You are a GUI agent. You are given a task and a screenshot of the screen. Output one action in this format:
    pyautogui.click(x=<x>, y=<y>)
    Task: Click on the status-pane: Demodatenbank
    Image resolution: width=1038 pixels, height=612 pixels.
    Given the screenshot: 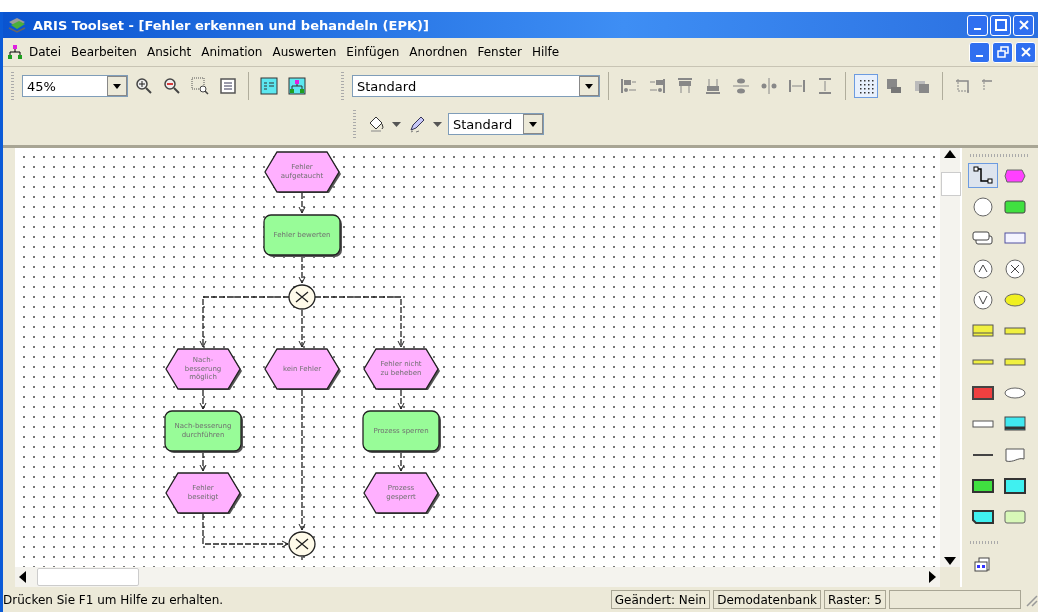 What is the action you would take?
    pyautogui.click(x=767, y=599)
    